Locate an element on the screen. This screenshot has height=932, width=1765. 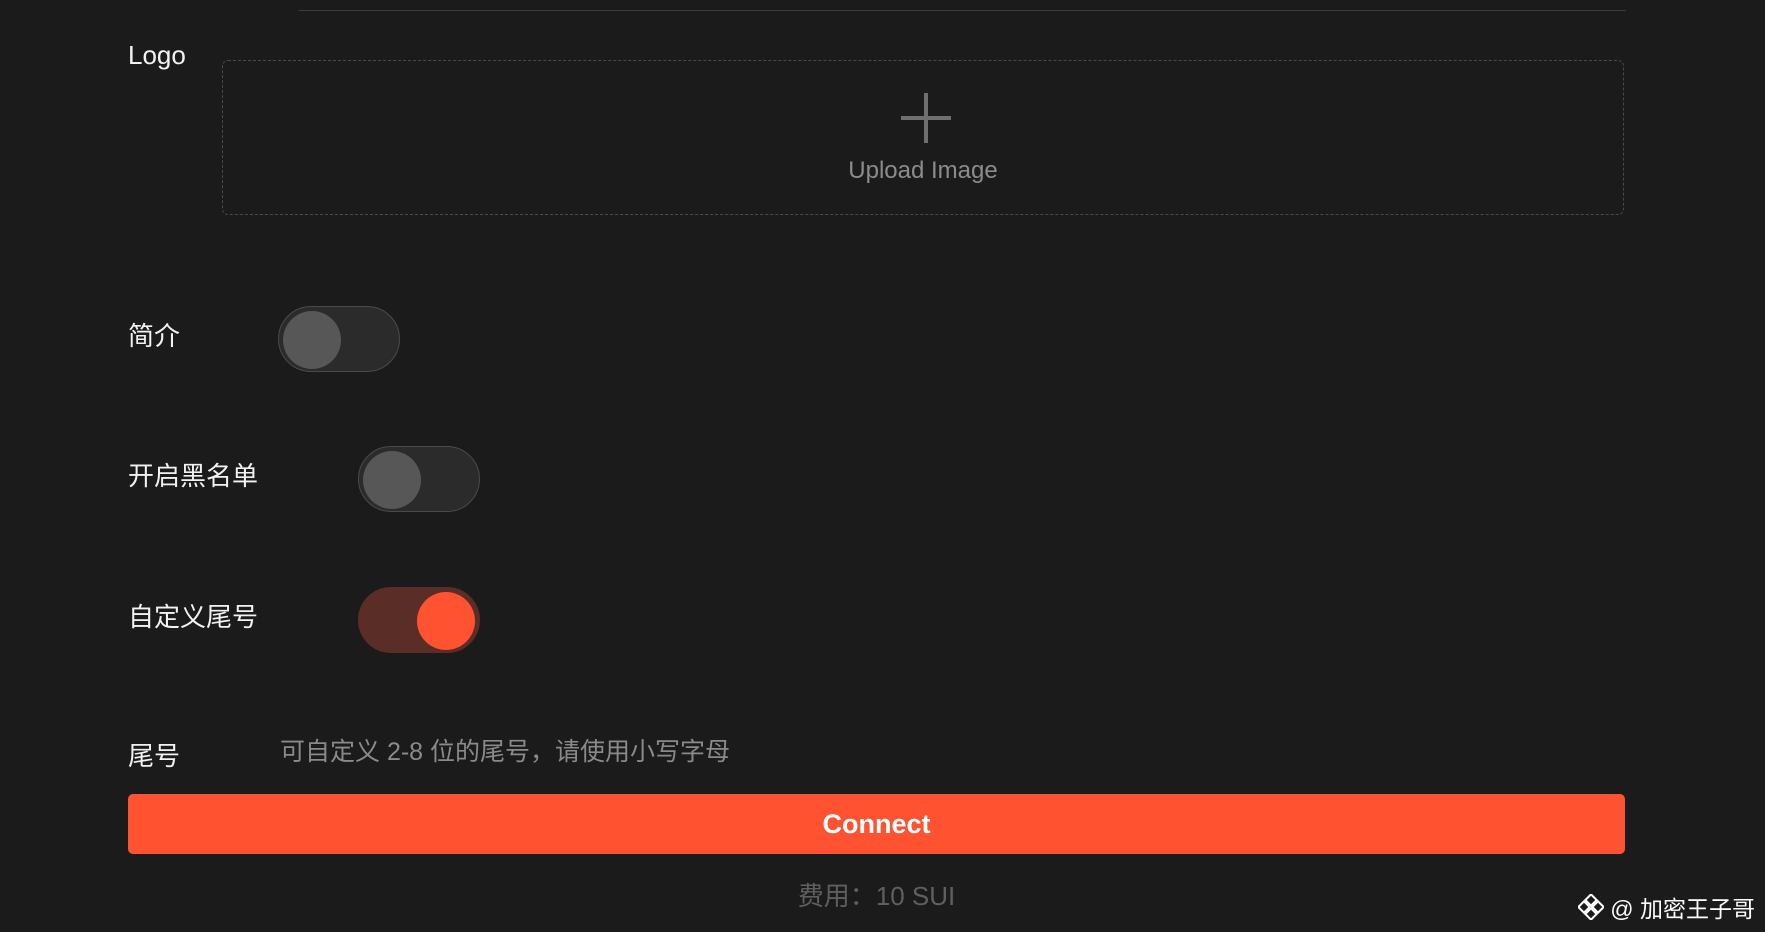
custom-suffix-toggle is located at coordinates (419, 620).